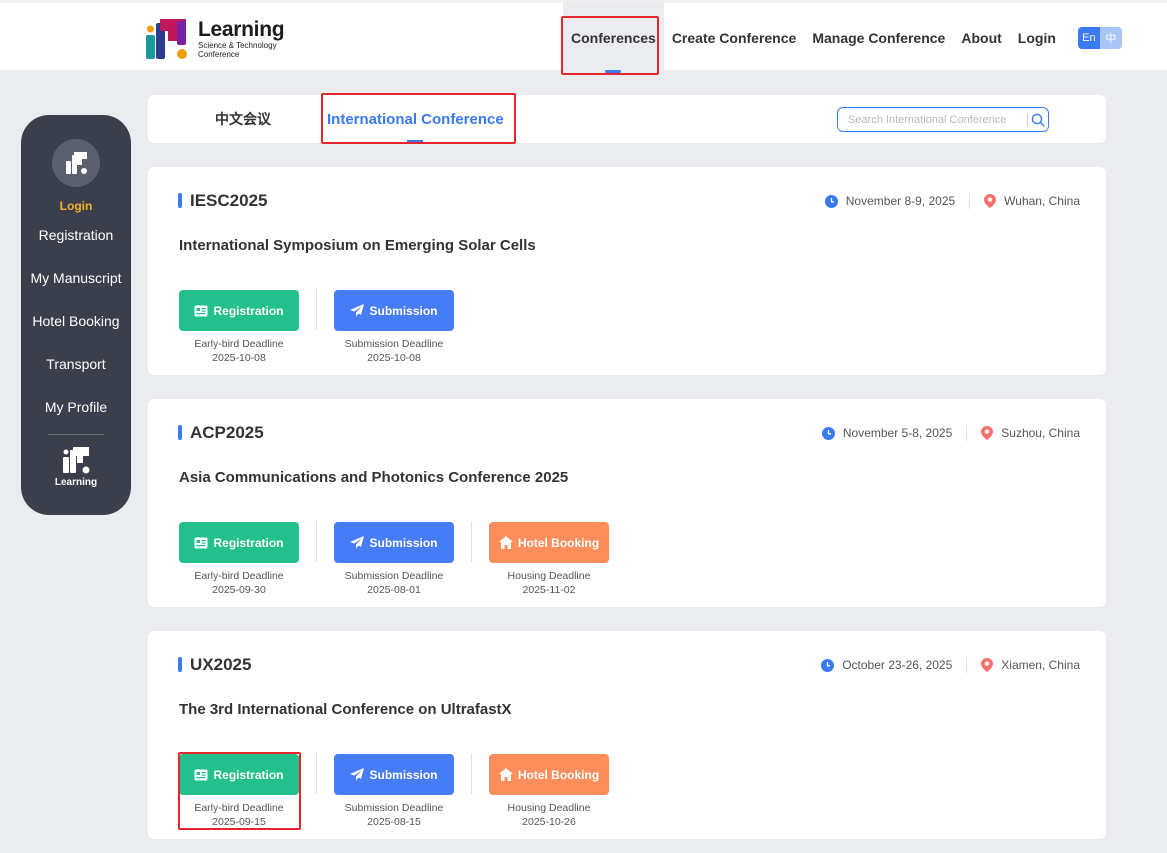 This screenshot has height=853, width=1167. Describe the element at coordinates (75, 277) in the screenshot. I see `sidebar-item-my-manuscript: My Manuscript` at that location.